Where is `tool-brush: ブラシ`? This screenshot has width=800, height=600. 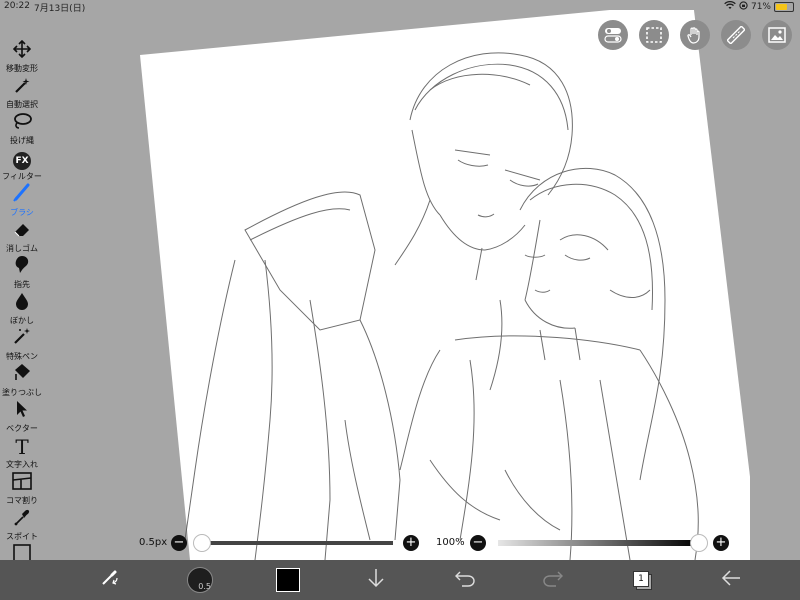 tool-brush: ブラシ is located at coordinates (22, 200).